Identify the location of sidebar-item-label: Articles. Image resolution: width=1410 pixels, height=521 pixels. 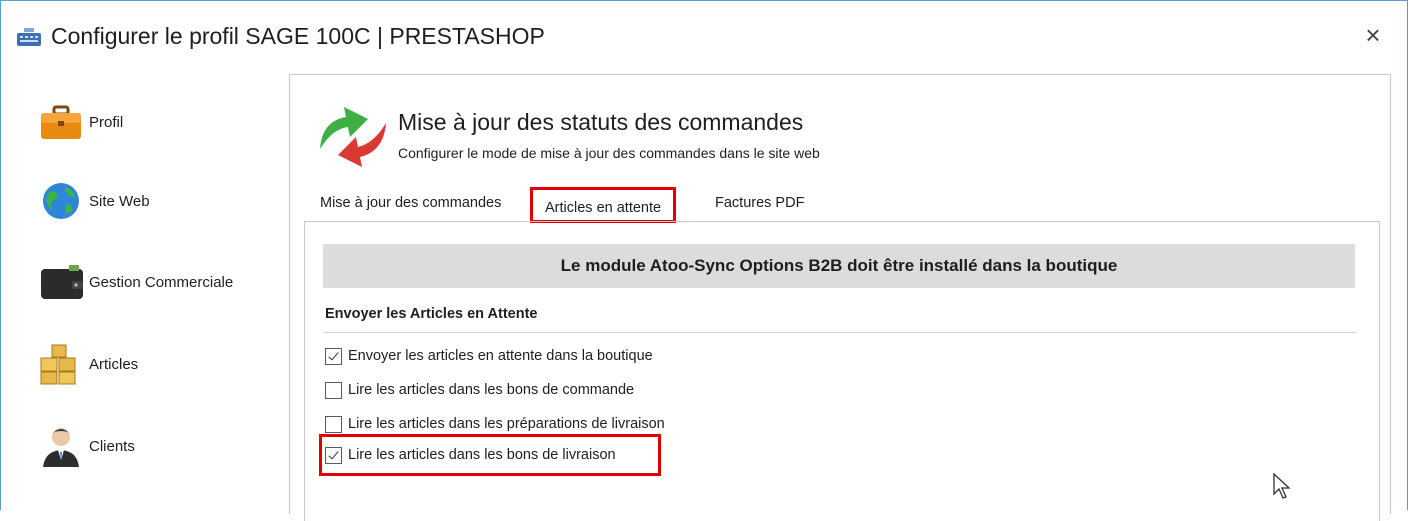
(114, 364).